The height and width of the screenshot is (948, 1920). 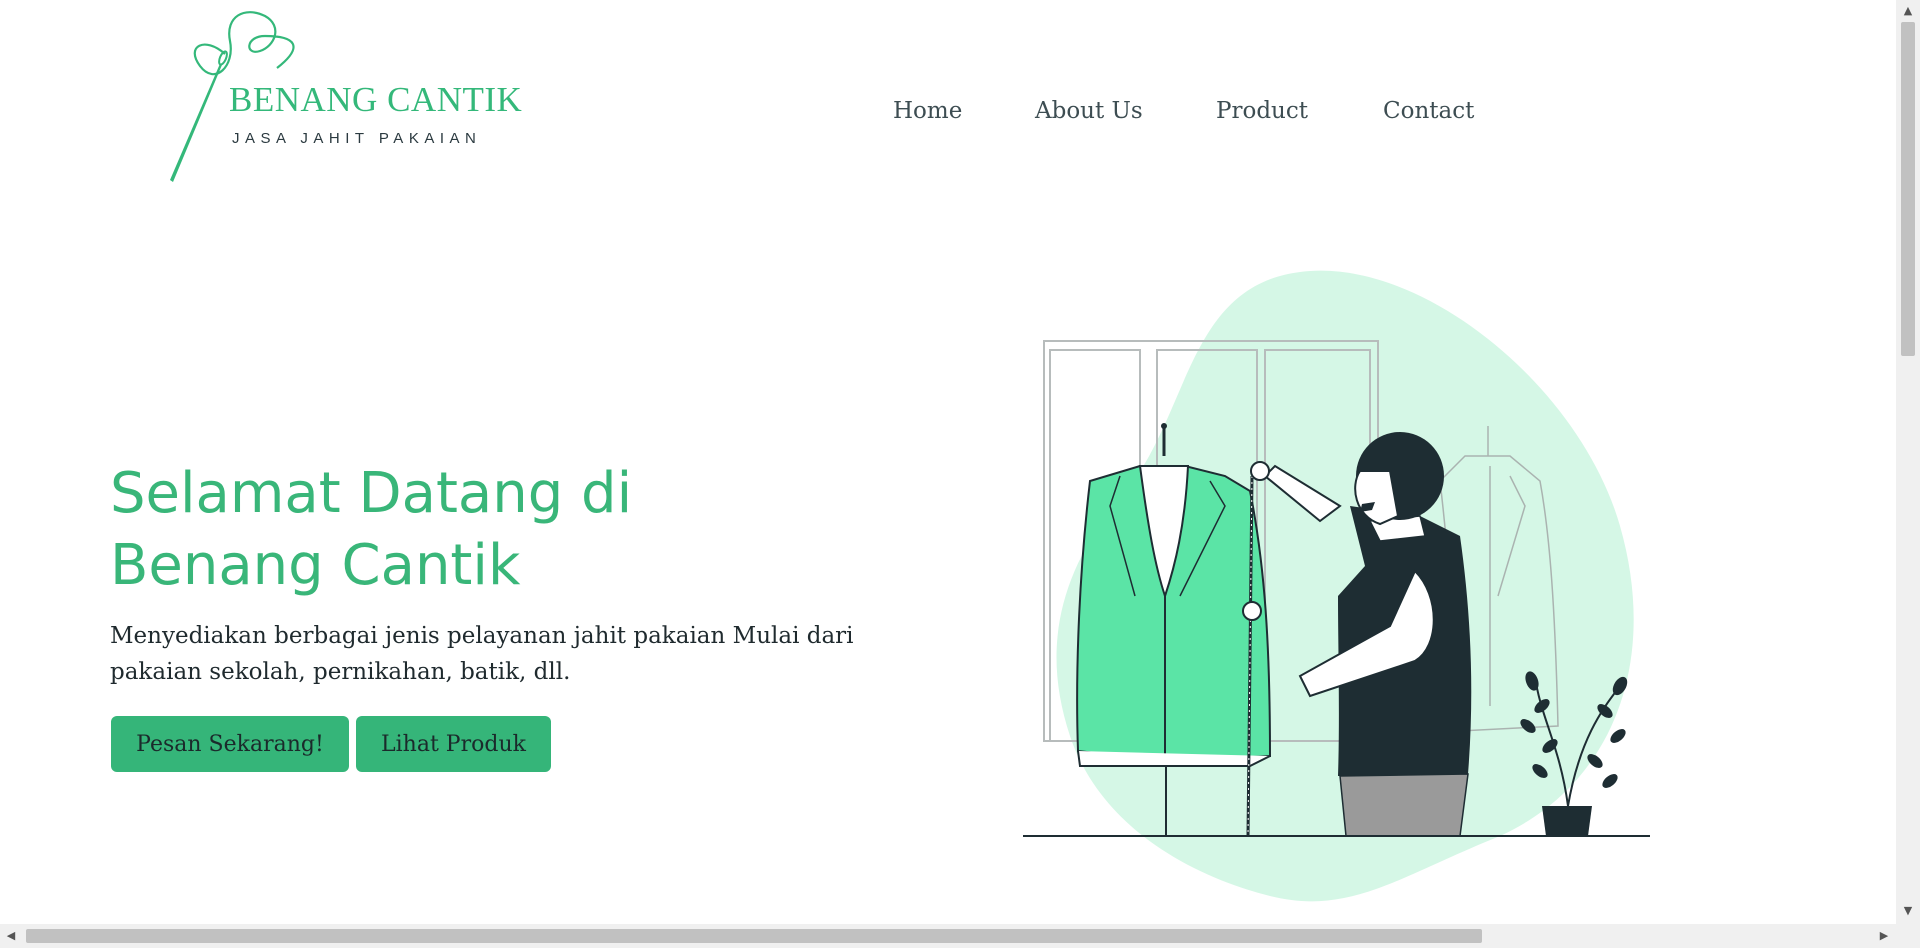 I want to click on nav-contact: Contact, so click(x=1428, y=111).